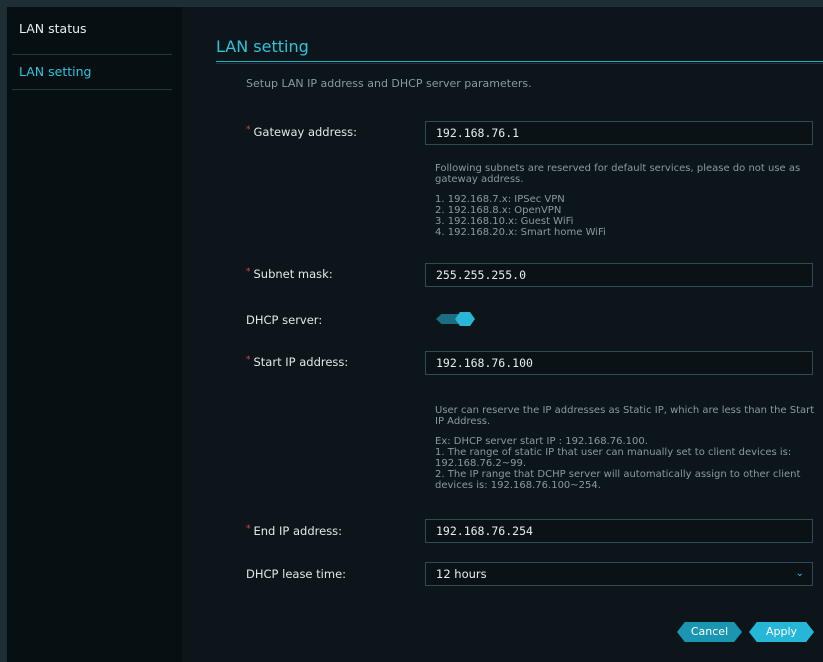 This screenshot has width=823, height=662. I want to click on dhcp-lease-time-select: 12 hours ⌄, so click(619, 574).